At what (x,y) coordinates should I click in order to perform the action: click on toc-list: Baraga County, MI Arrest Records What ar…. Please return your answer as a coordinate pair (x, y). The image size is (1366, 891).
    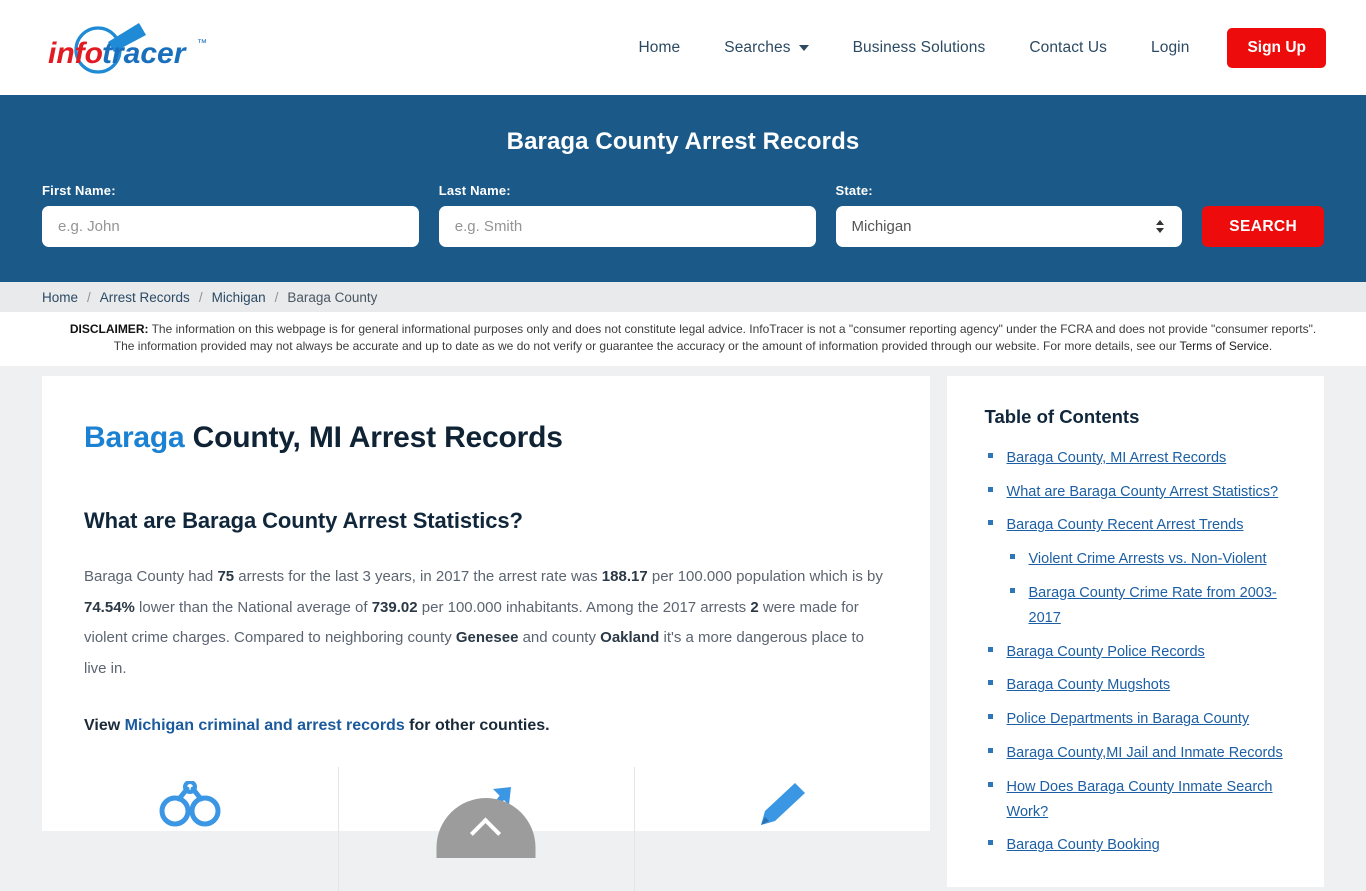
    Looking at the image, I should click on (1140, 652).